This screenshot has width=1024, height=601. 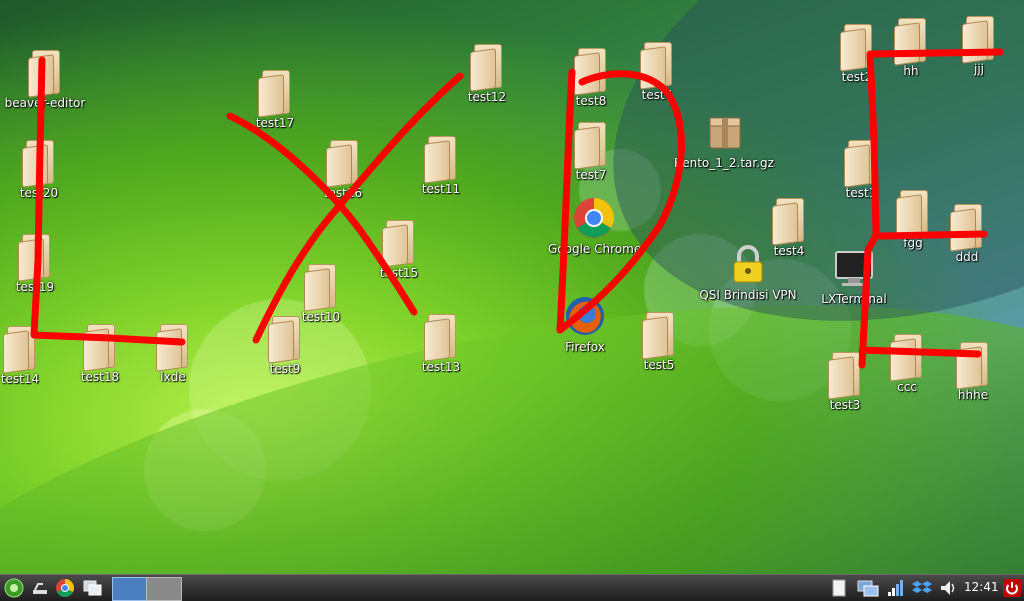 I want to click on desktop-icon-qsi-brindisi-vpn: QSI Brindisi VPN, so click(x=748, y=272).